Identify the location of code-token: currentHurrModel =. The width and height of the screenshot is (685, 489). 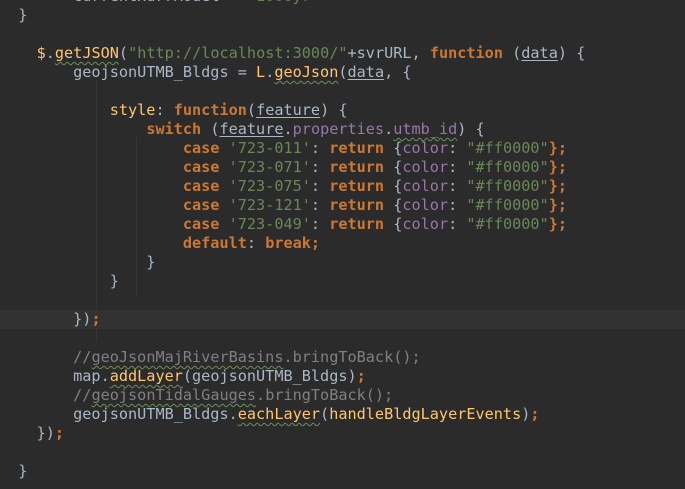
(123, 2).